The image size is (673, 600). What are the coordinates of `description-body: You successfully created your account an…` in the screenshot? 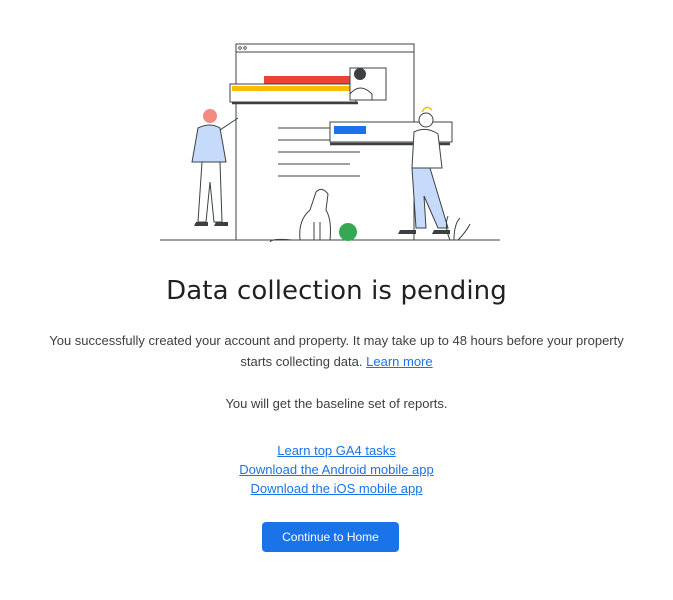 It's located at (336, 351).